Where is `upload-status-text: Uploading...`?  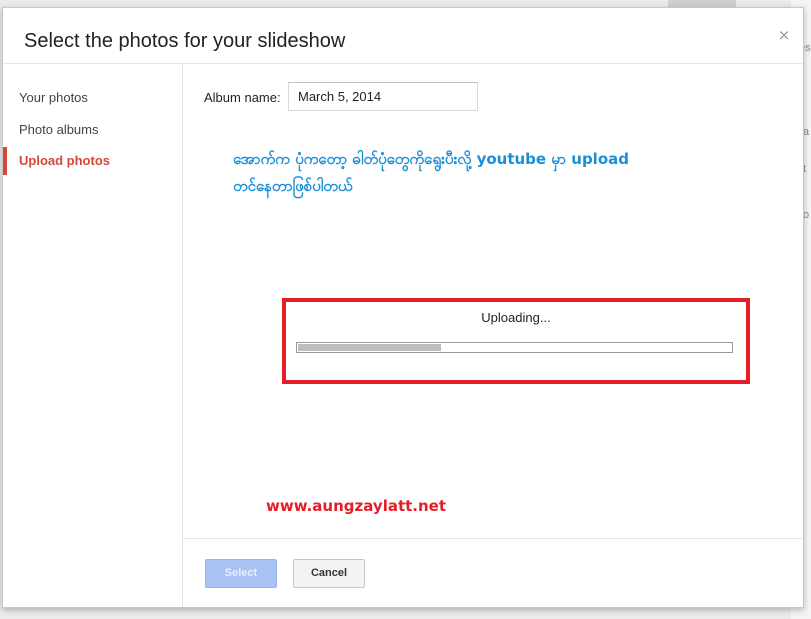
upload-status-text: Uploading... is located at coordinates (516, 317).